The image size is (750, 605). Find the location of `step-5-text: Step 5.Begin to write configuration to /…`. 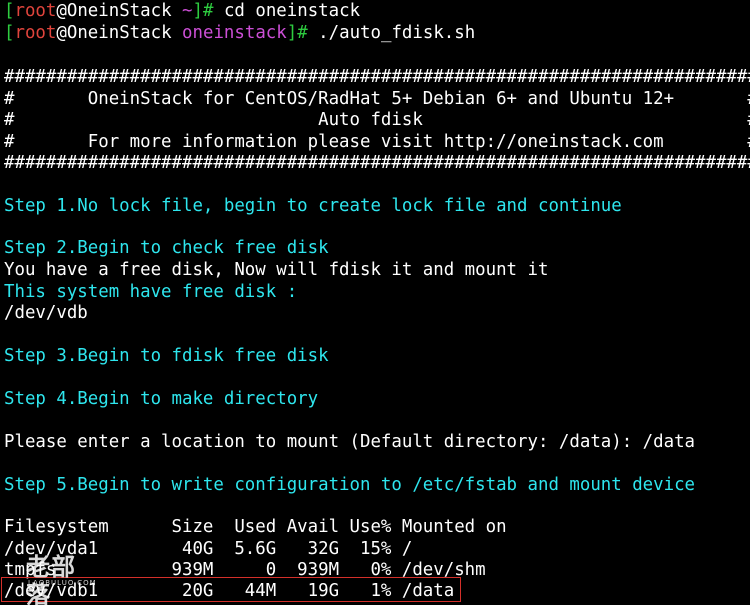

step-5-text: Step 5.Begin to write configuration to /… is located at coordinates (350, 485).